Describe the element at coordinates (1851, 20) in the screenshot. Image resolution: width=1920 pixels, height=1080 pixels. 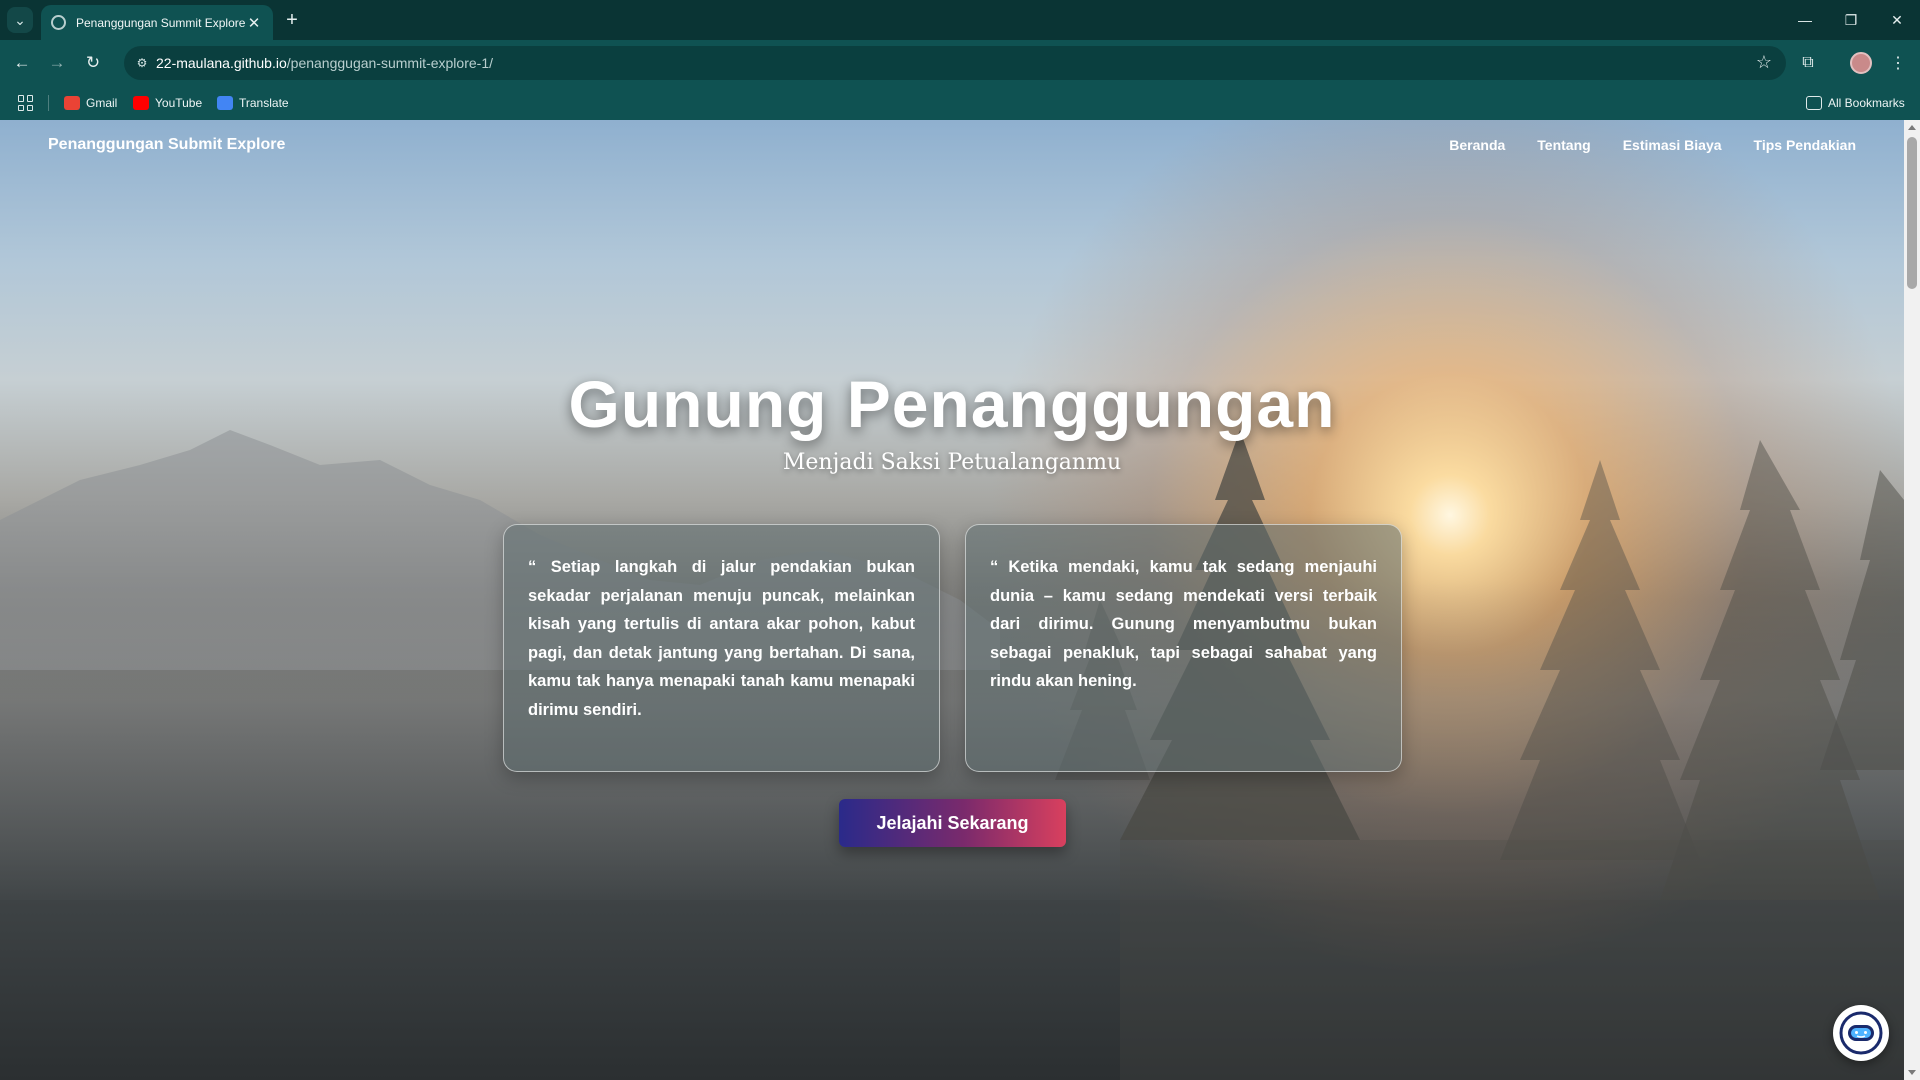
I see `restore-icon: ❐` at that location.